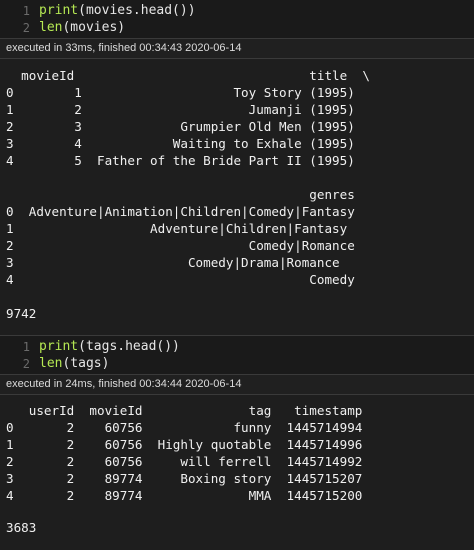 The height and width of the screenshot is (550, 474). I want to click on output-line: genres, so click(188, 194).